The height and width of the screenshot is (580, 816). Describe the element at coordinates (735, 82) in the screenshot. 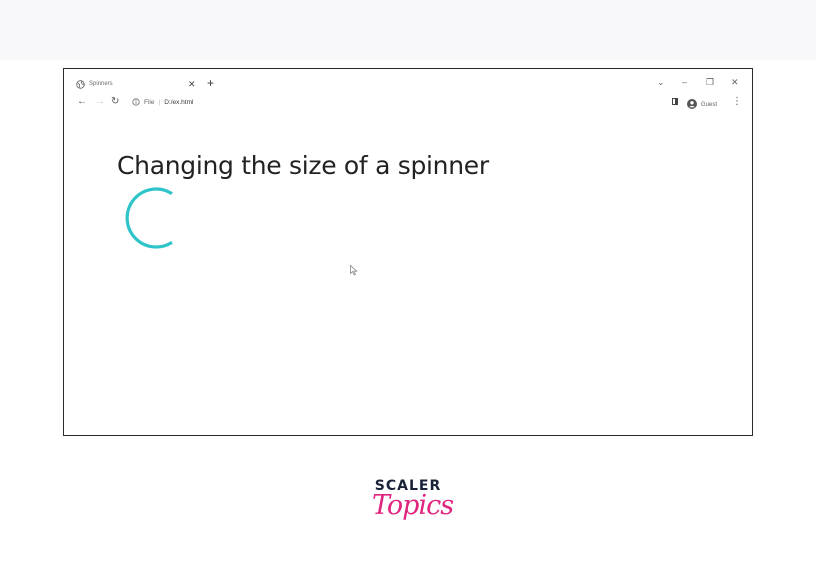

I see `close-window-button: ✕` at that location.